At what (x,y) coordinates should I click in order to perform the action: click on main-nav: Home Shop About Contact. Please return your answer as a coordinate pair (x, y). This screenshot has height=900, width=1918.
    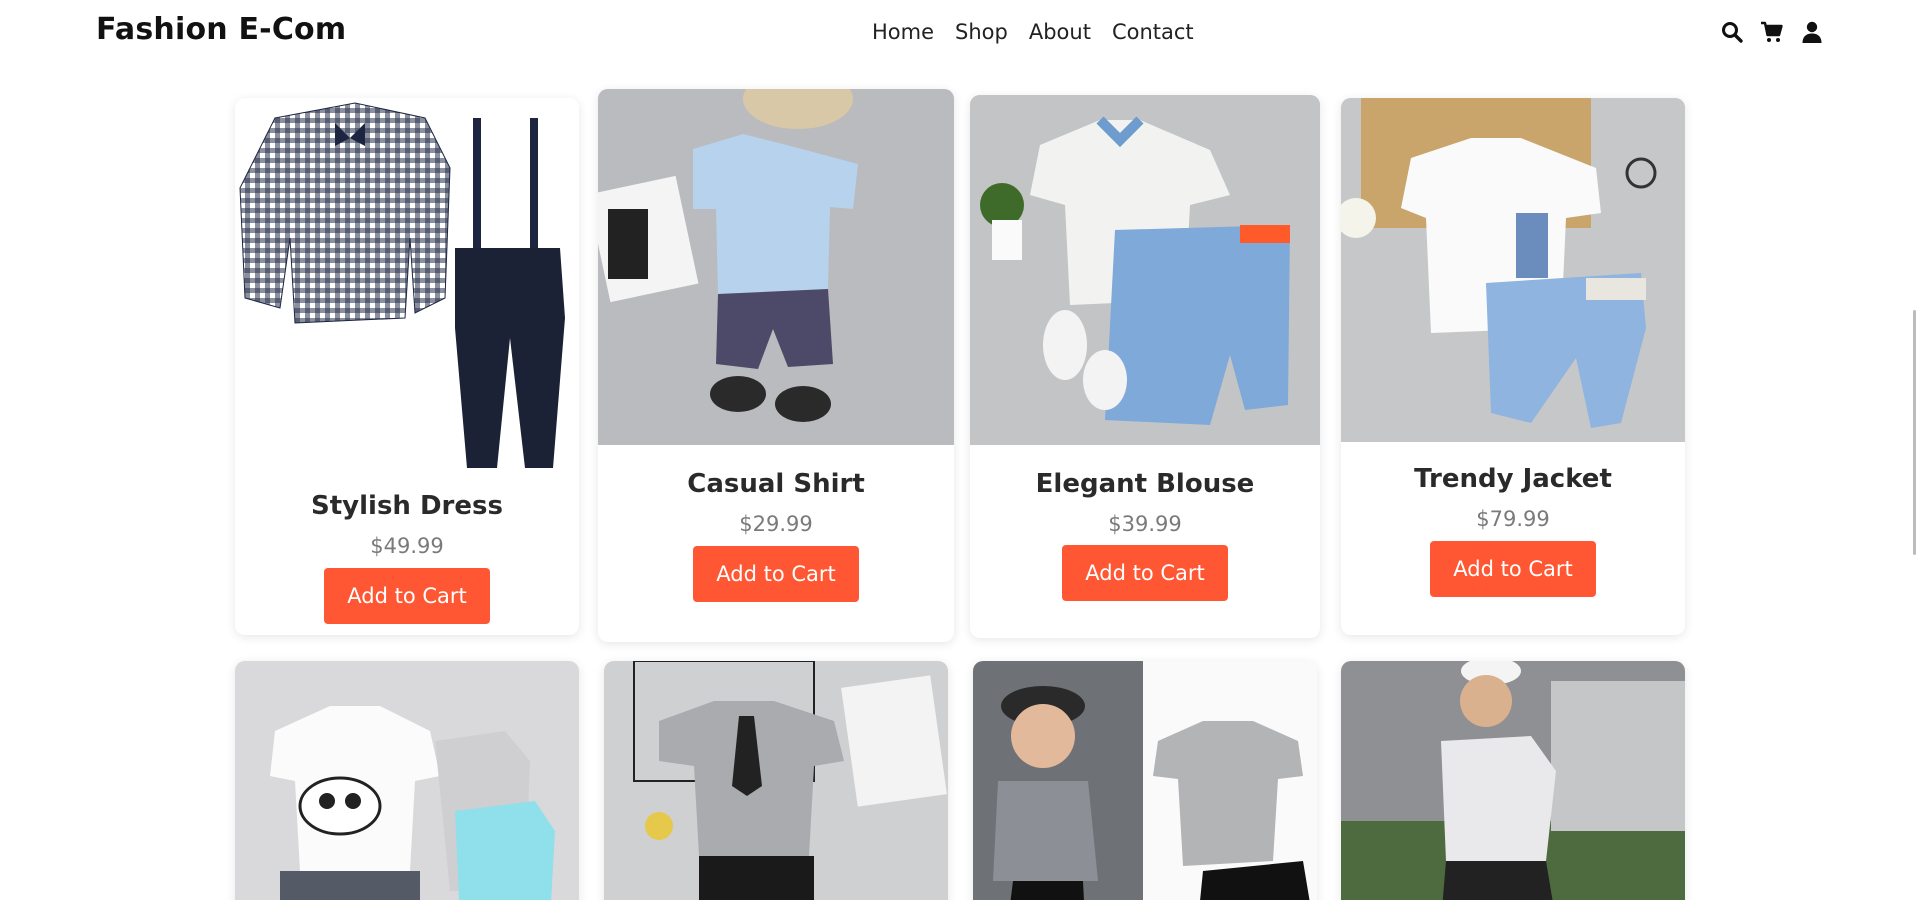
    Looking at the image, I should click on (1033, 32).